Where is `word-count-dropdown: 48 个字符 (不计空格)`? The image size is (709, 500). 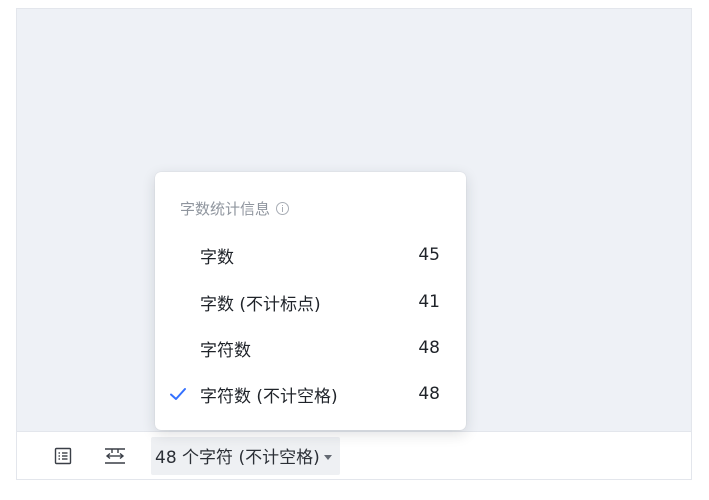 word-count-dropdown: 48 个字符 (不计空格) is located at coordinates (245, 455).